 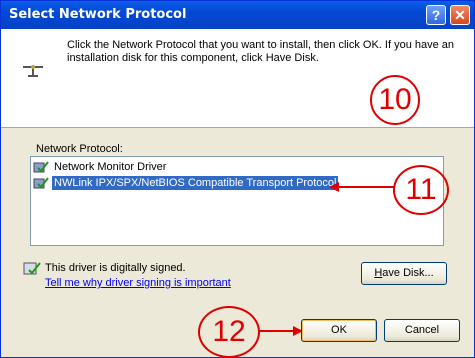 What do you see at coordinates (98, 14) in the screenshot?
I see `window-title: Select Network Protocol` at bounding box center [98, 14].